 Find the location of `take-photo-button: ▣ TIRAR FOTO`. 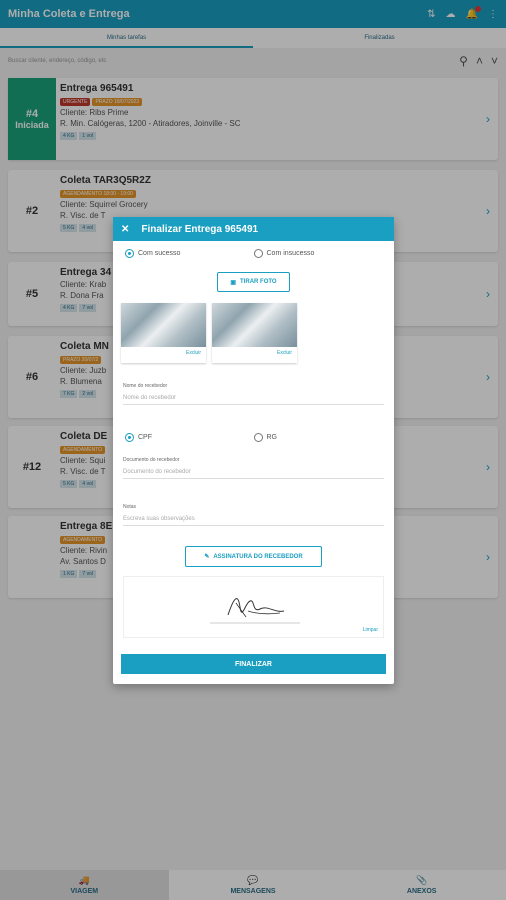

take-photo-button: ▣ TIRAR FOTO is located at coordinates (253, 282).